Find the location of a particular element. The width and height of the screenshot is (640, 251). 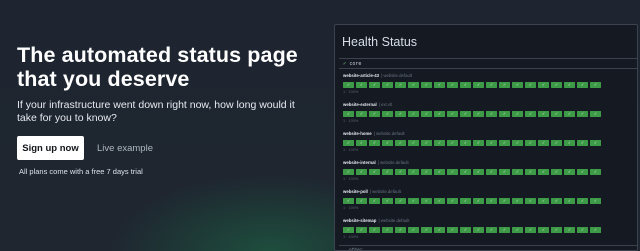

endpoint-name: website-poll is located at coordinates (355, 191).